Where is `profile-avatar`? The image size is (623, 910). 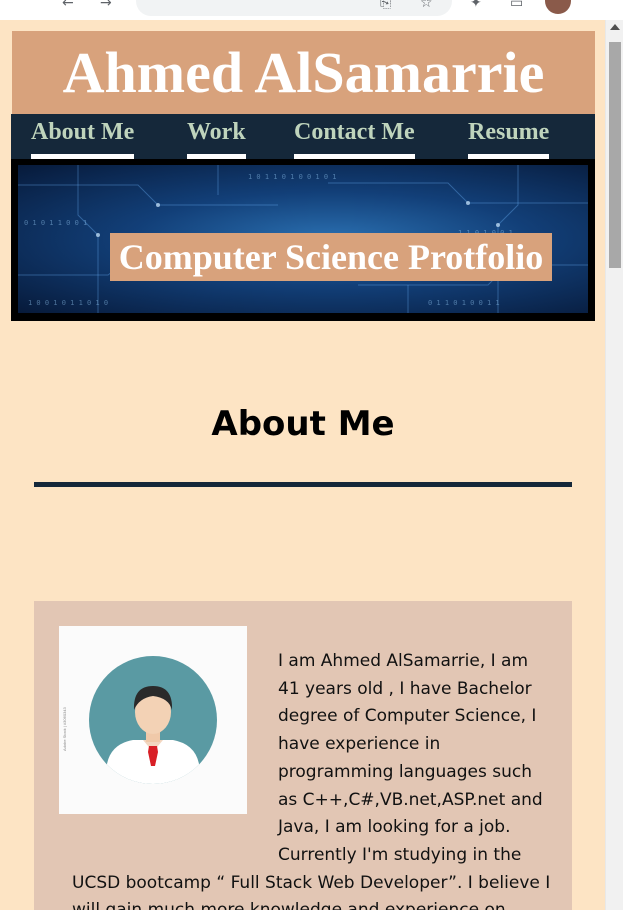 profile-avatar is located at coordinates (558, 7).